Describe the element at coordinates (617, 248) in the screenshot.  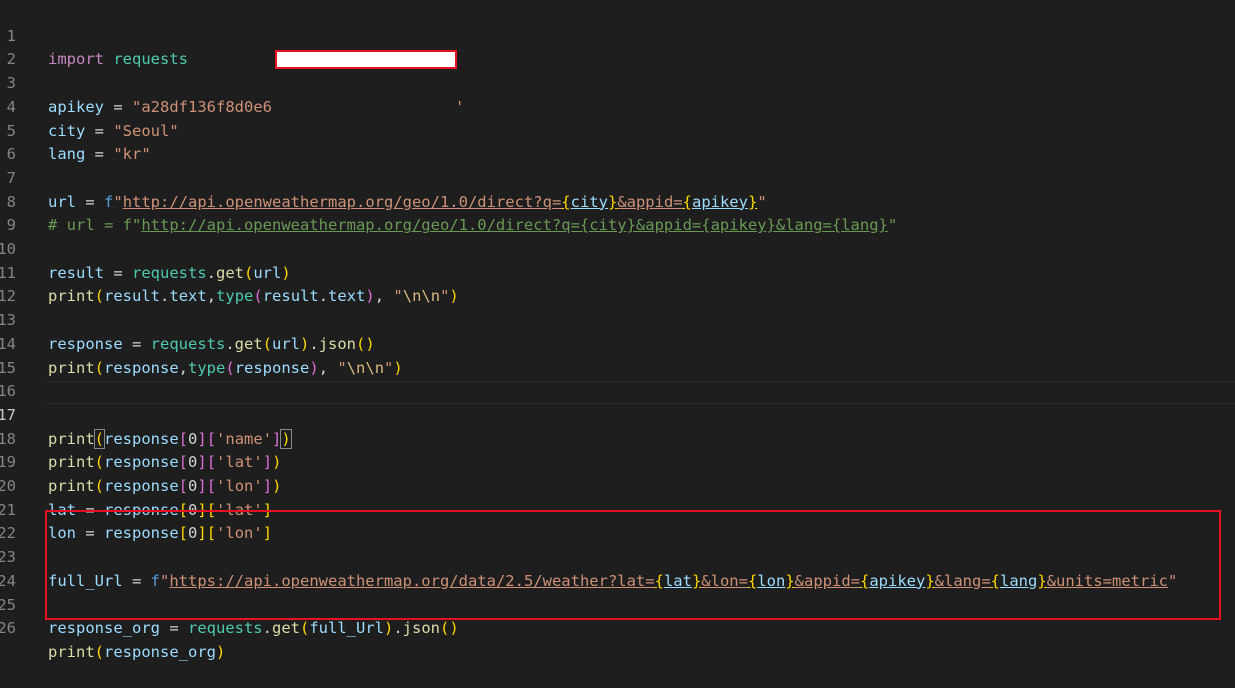
I see `code-line-10: 10 result = requests.get(url)` at that location.